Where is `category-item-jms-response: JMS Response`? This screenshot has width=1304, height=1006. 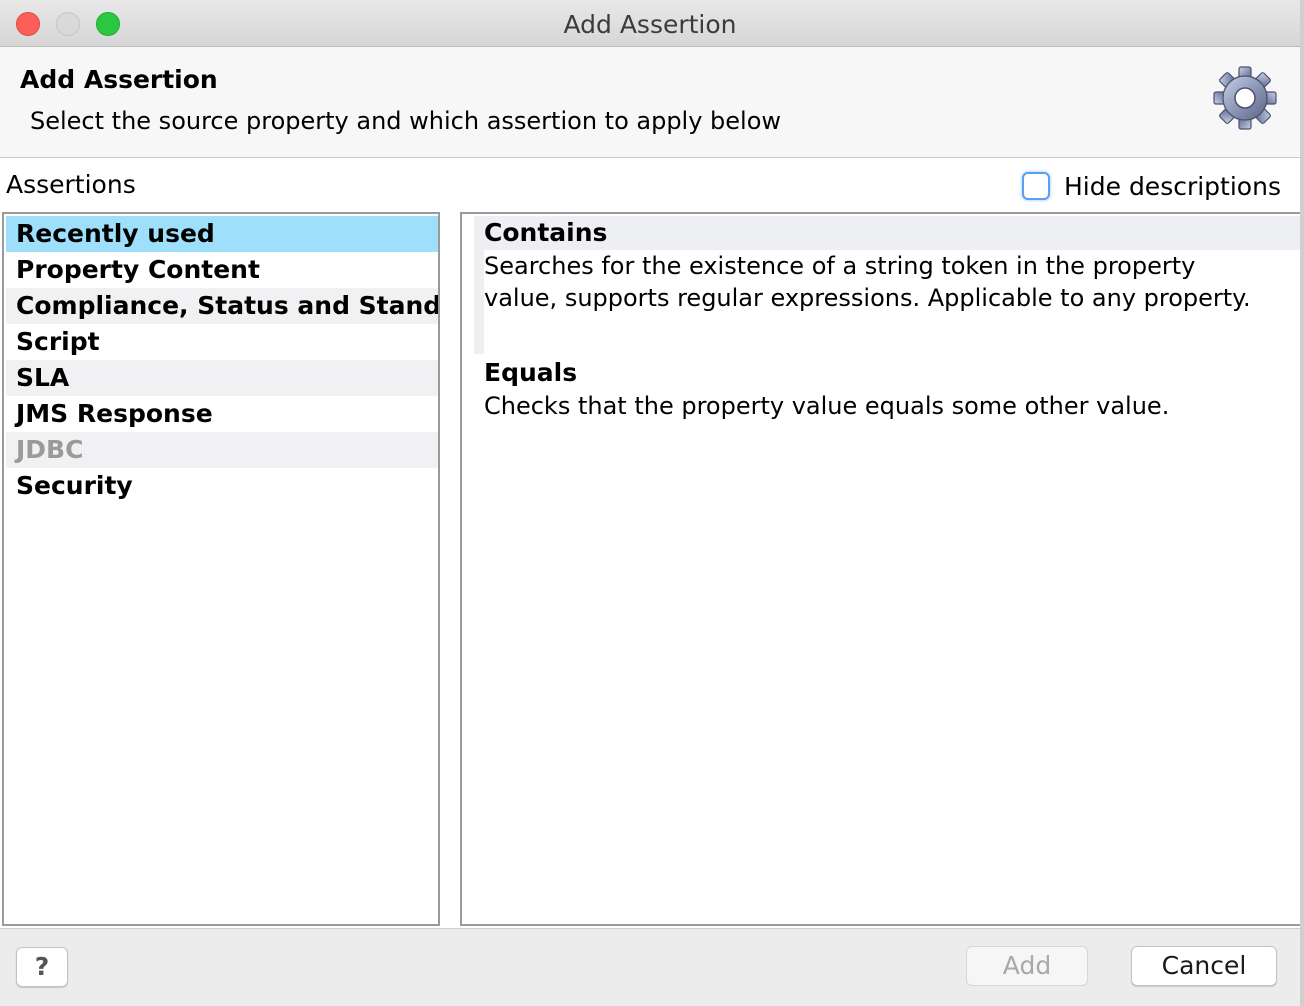
category-item-jms-response: JMS Response is located at coordinates (222, 414).